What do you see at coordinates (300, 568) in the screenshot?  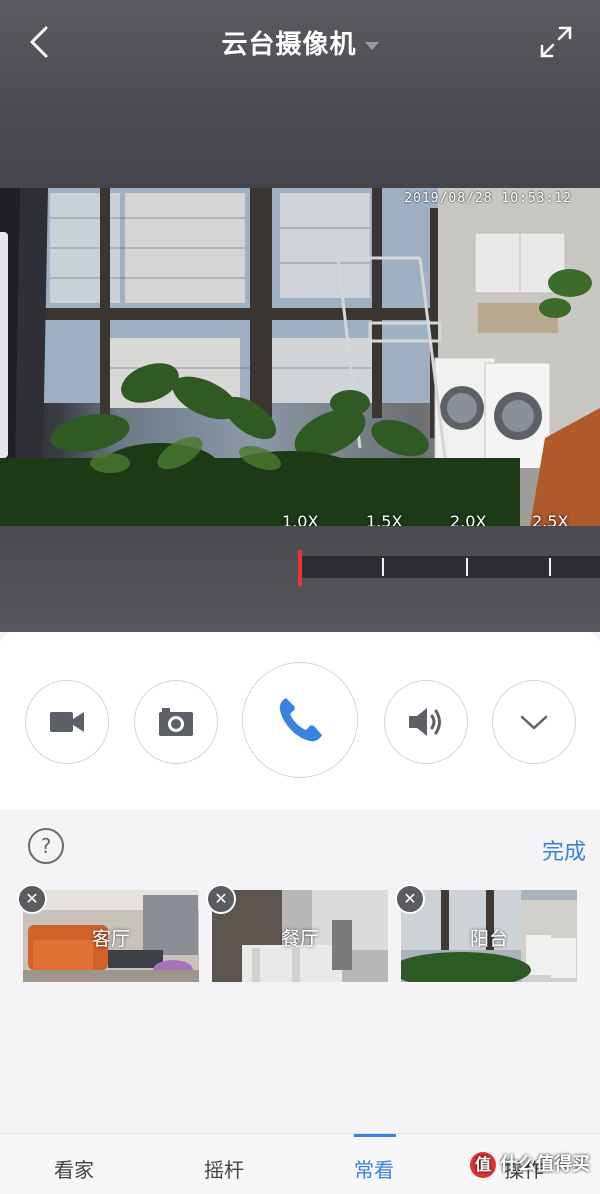 I see `zoom-slider-handle` at bounding box center [300, 568].